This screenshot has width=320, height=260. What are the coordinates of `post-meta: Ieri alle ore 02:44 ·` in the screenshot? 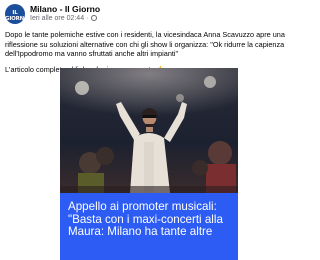 It's located at (64, 18).